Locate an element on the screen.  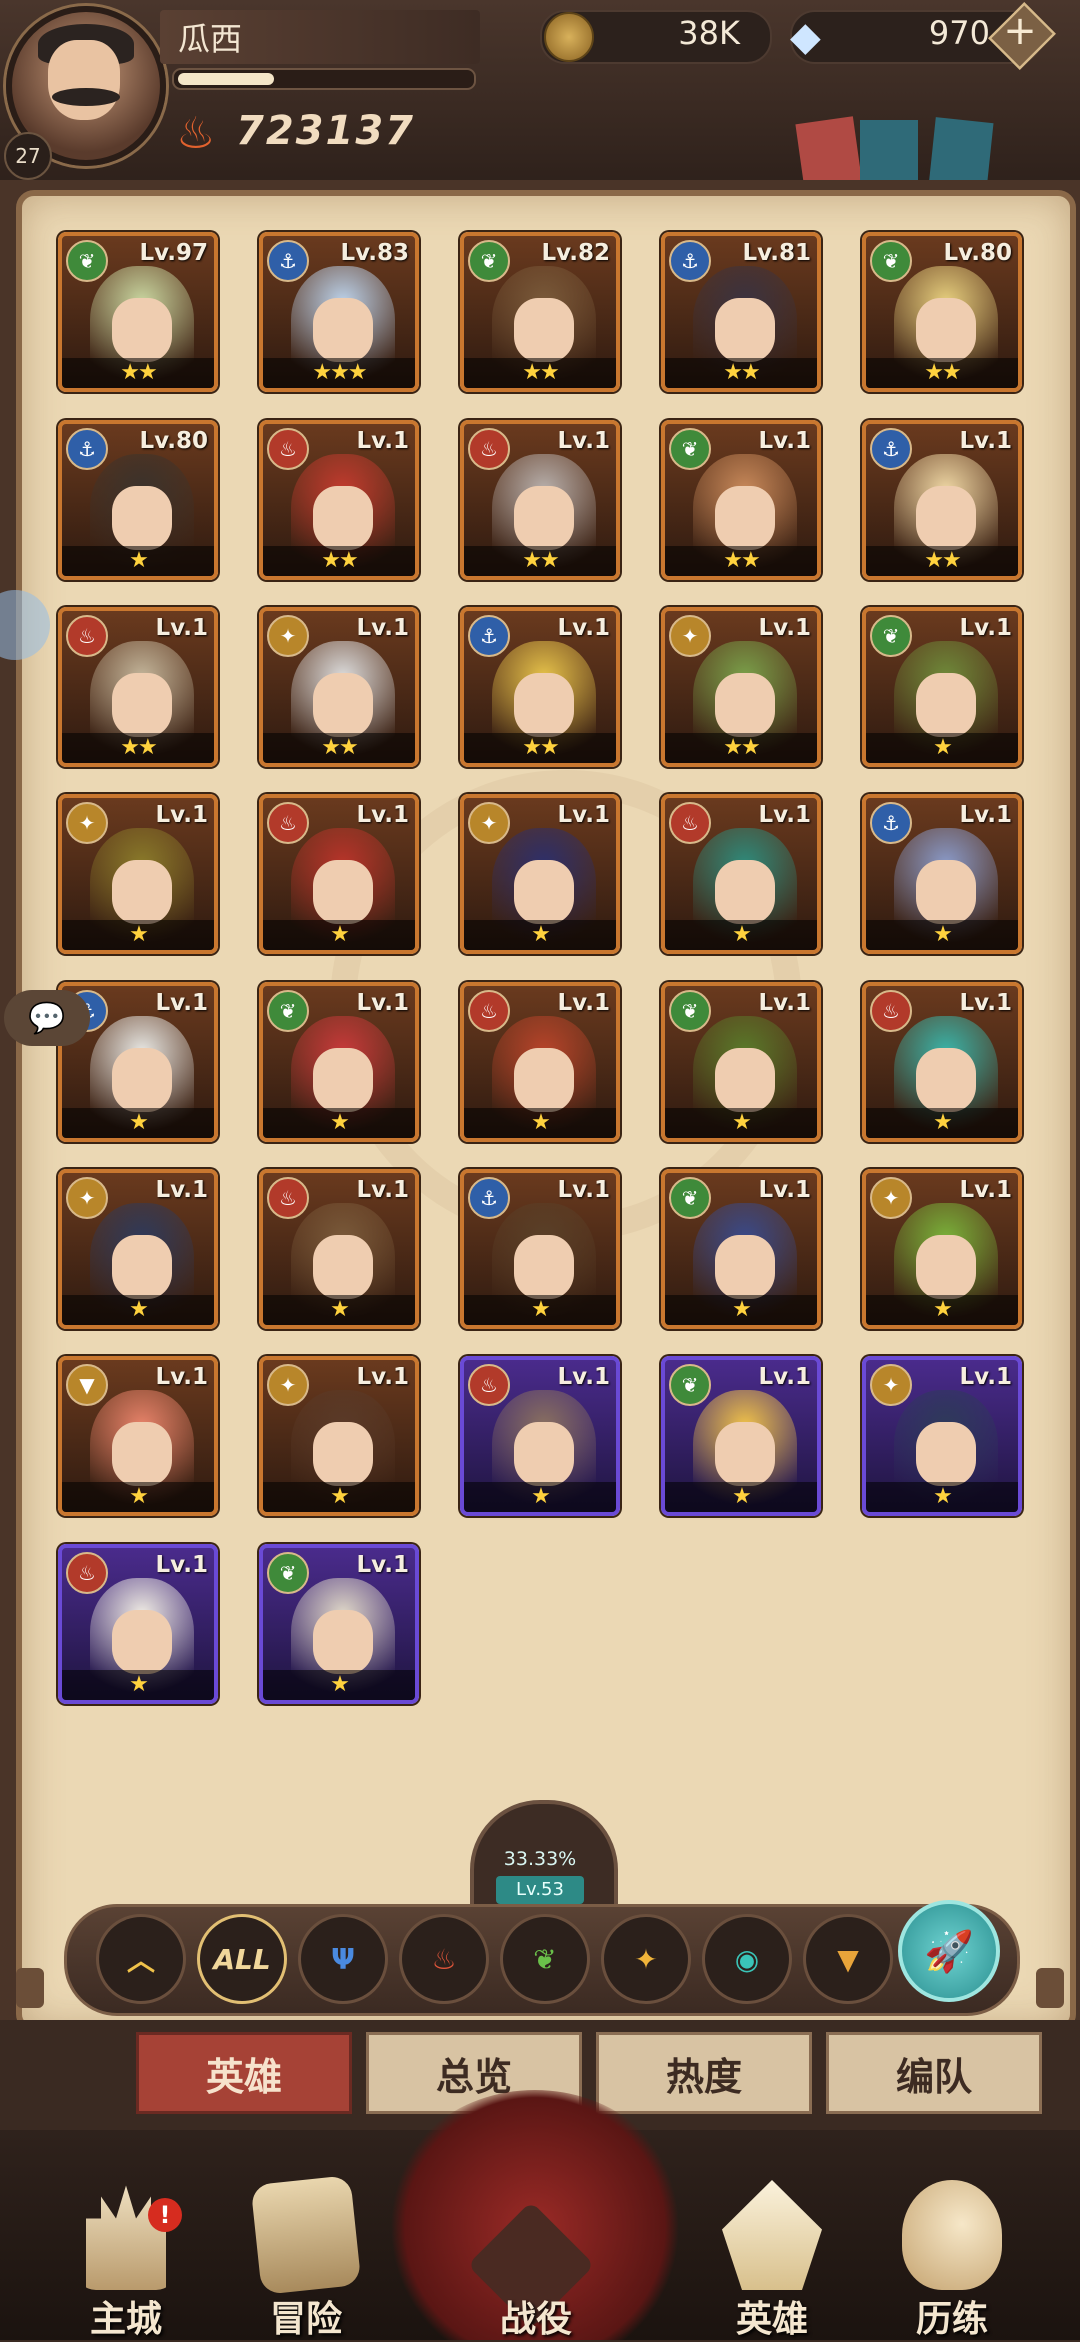
filter-collapse: ︿ is located at coordinates (141, 1959).